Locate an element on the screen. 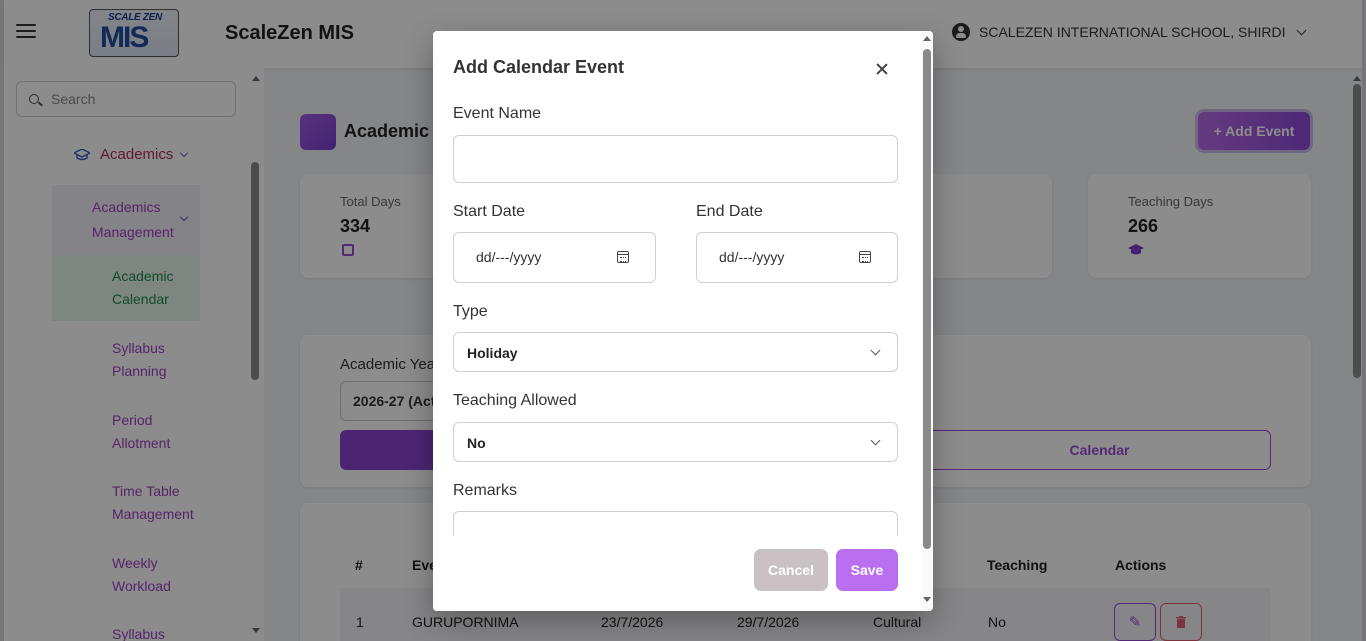  cancel-button: Cancel is located at coordinates (791, 570).